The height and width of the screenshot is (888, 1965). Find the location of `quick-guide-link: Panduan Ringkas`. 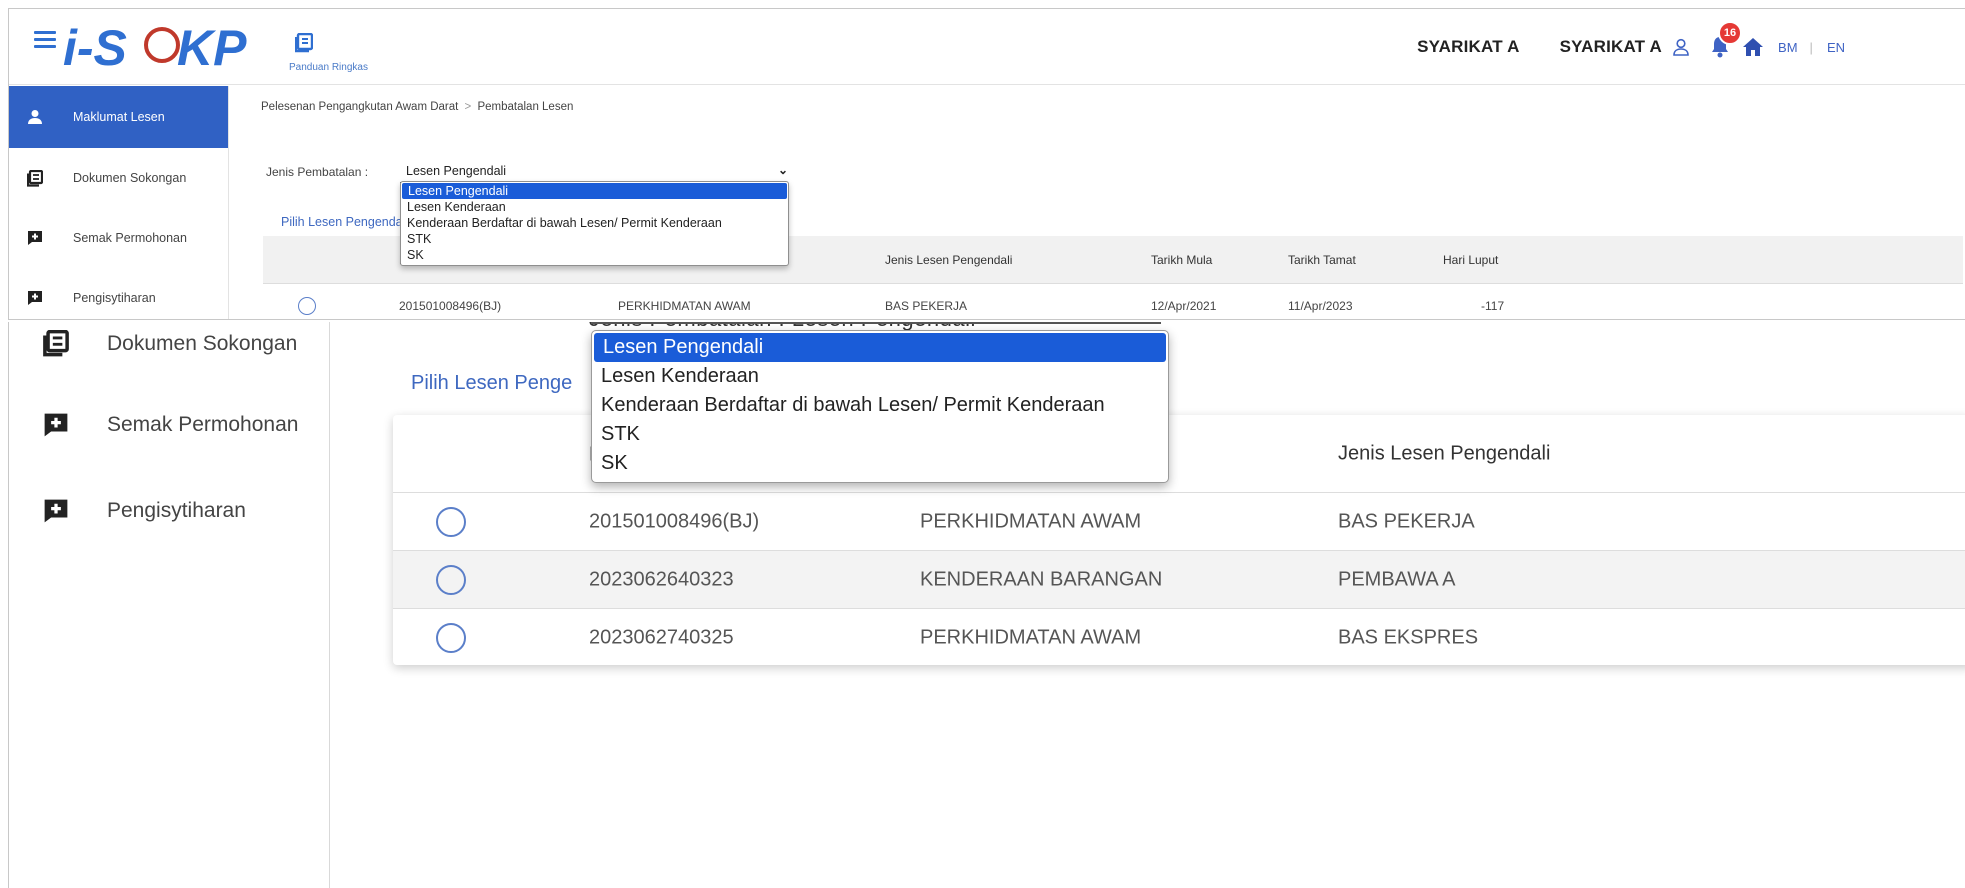

quick-guide-link: Panduan Ringkas is located at coordinates (344, 52).